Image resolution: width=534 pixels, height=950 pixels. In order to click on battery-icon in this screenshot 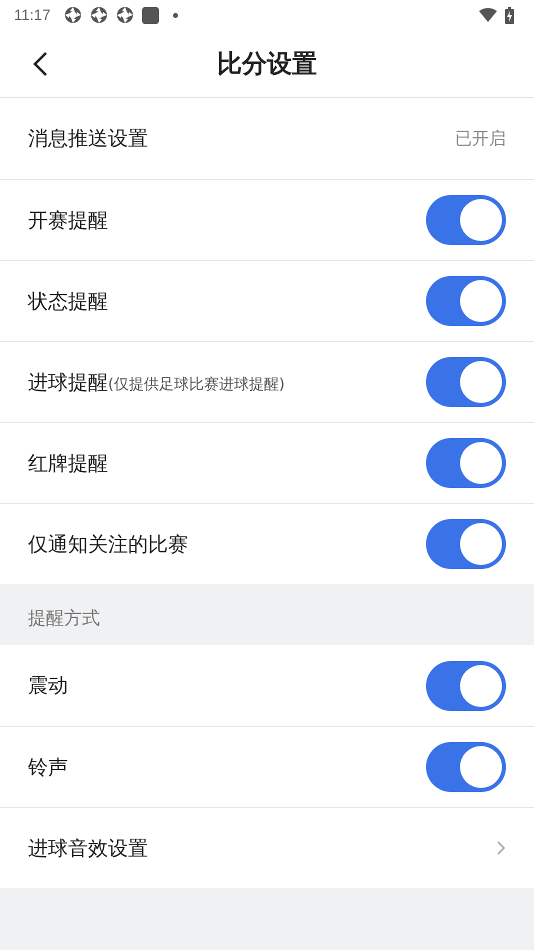, I will do `click(509, 15)`.